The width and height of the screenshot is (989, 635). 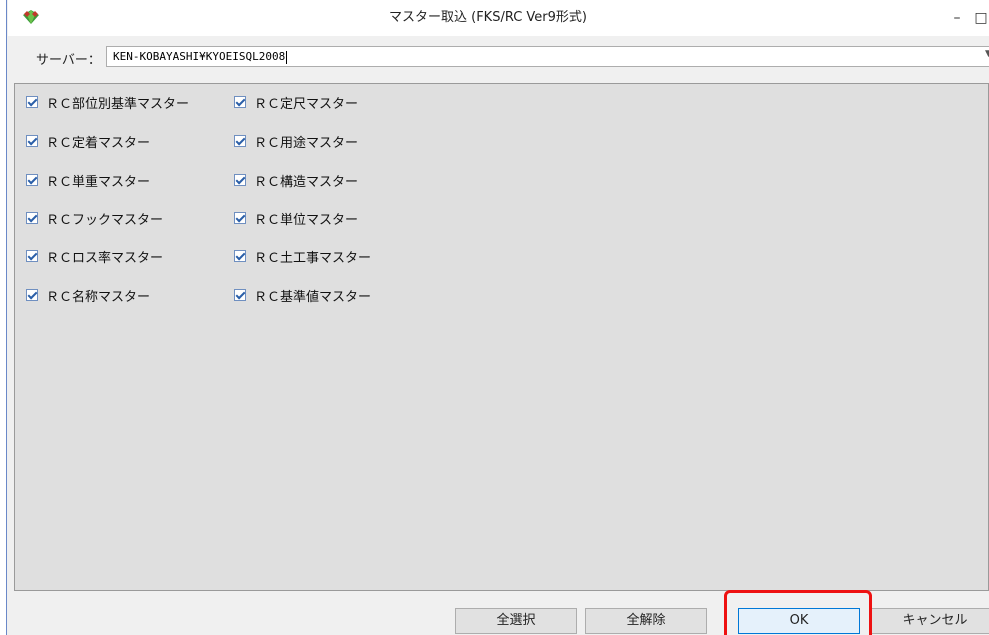 What do you see at coordinates (105, 220) in the screenshot?
I see `checkbox-label: ＲＣフックマスター` at bounding box center [105, 220].